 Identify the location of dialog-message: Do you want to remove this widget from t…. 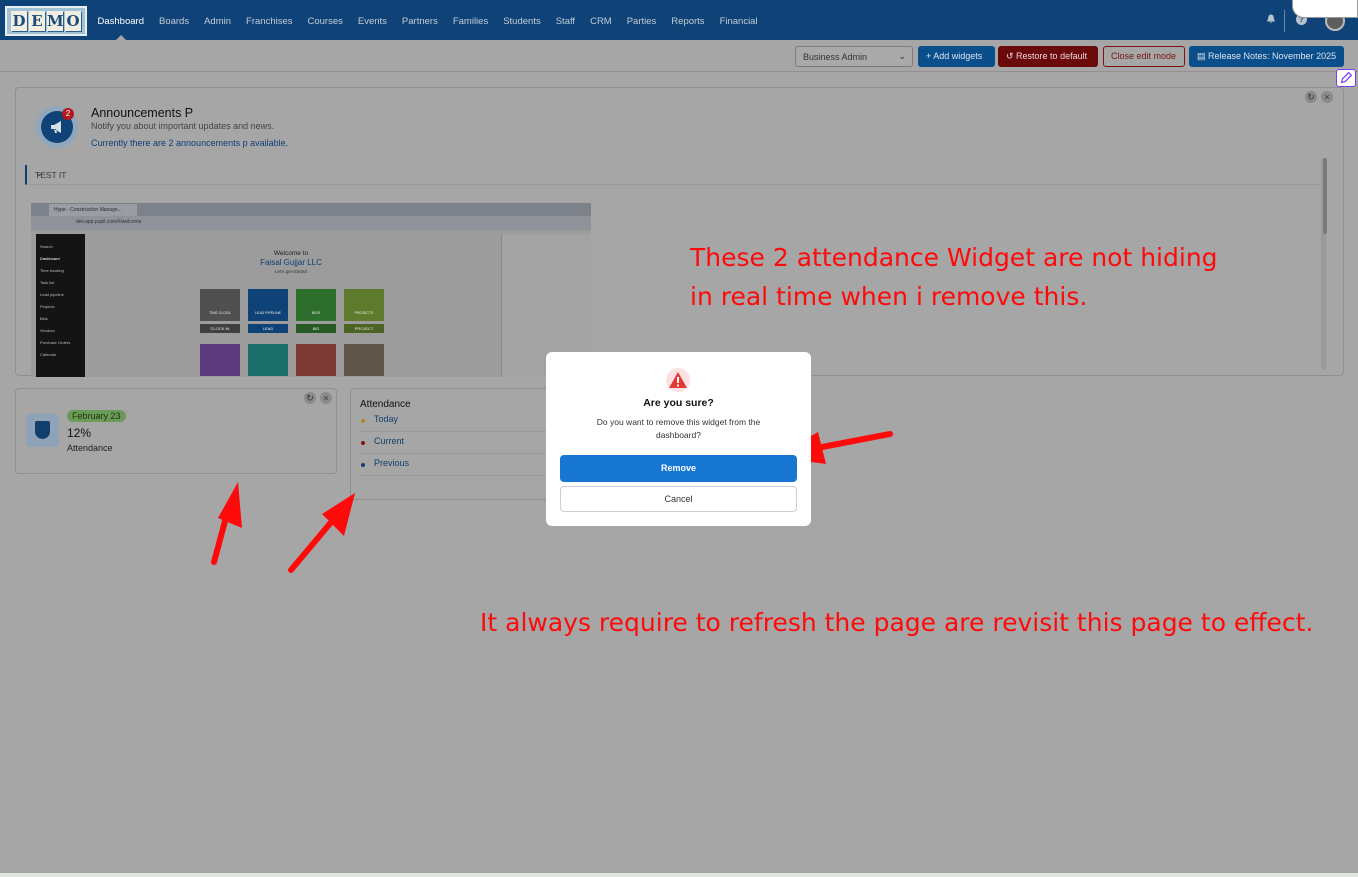
(678, 428).